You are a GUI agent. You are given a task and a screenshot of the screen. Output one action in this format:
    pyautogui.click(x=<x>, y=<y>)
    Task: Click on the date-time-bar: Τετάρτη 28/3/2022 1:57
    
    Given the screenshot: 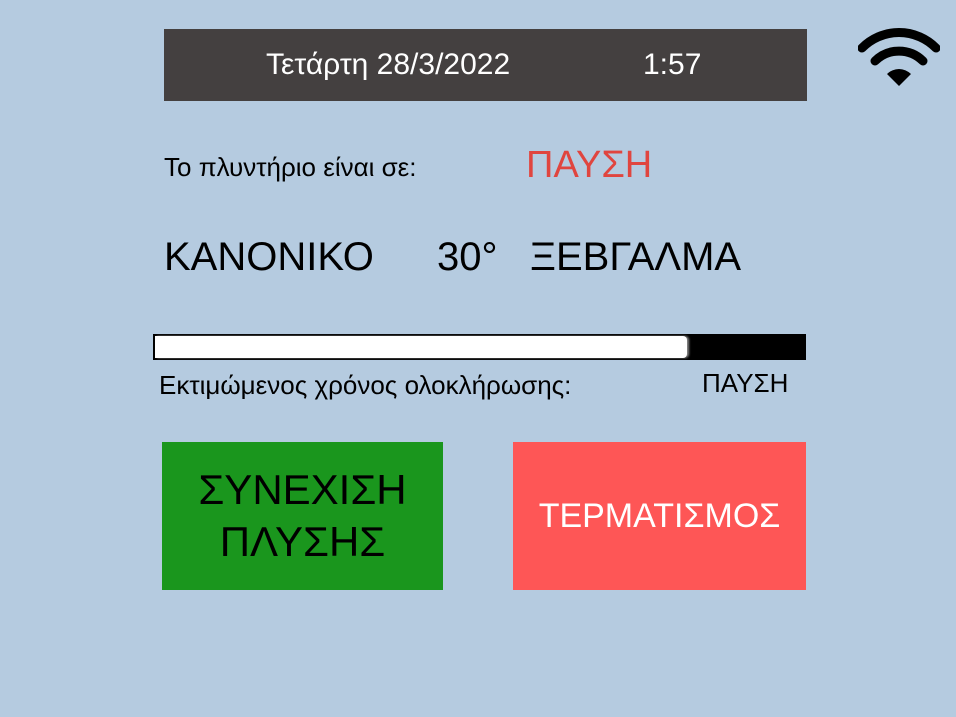 What is the action you would take?
    pyautogui.click(x=485, y=65)
    